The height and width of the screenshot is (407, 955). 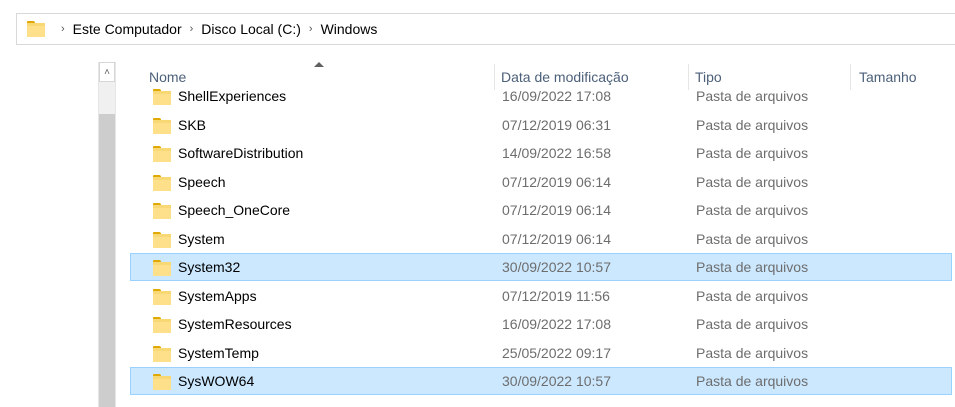 What do you see at coordinates (556, 296) in the screenshot?
I see `file-modified-date: 07/12/2019 11:56` at bounding box center [556, 296].